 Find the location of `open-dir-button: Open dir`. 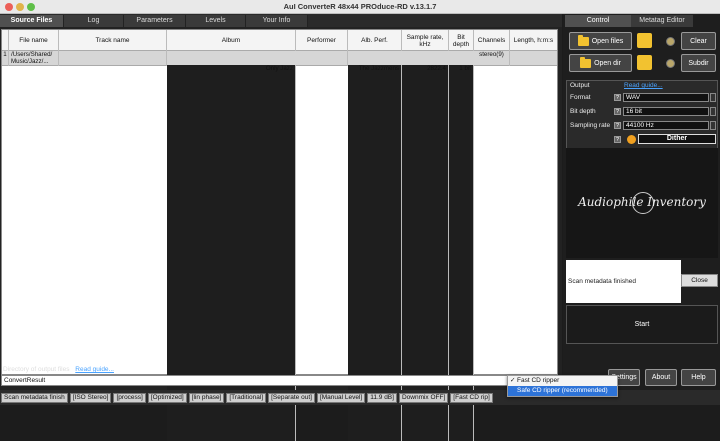

open-dir-button: Open dir is located at coordinates (600, 63).